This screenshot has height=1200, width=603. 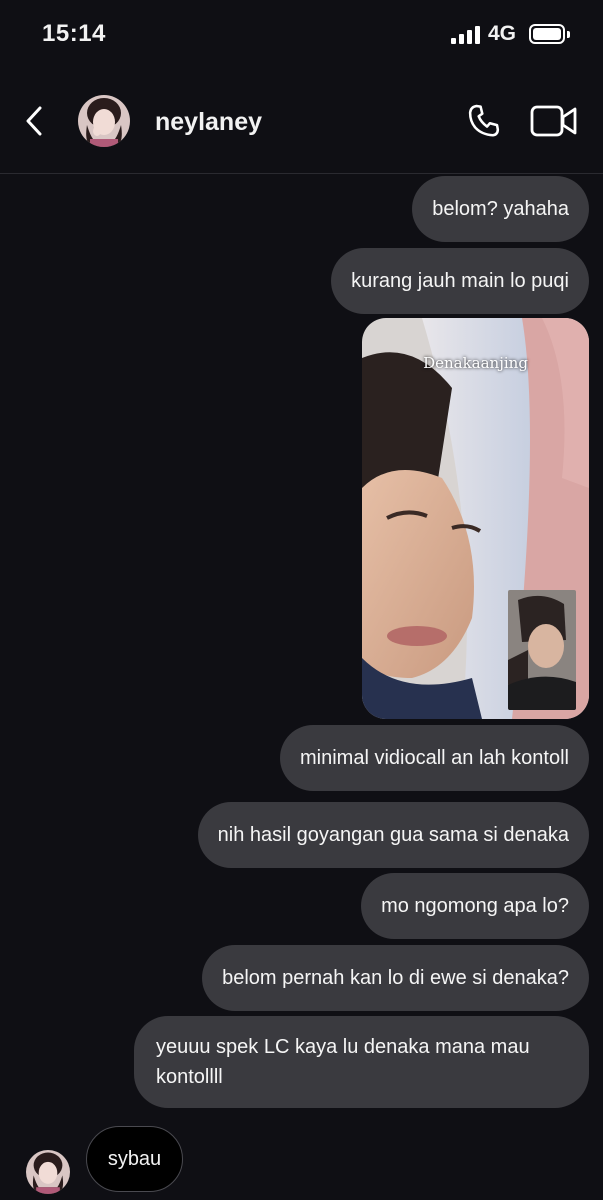 What do you see at coordinates (301, 126) in the screenshot?
I see `chat-header: neylaney` at bounding box center [301, 126].